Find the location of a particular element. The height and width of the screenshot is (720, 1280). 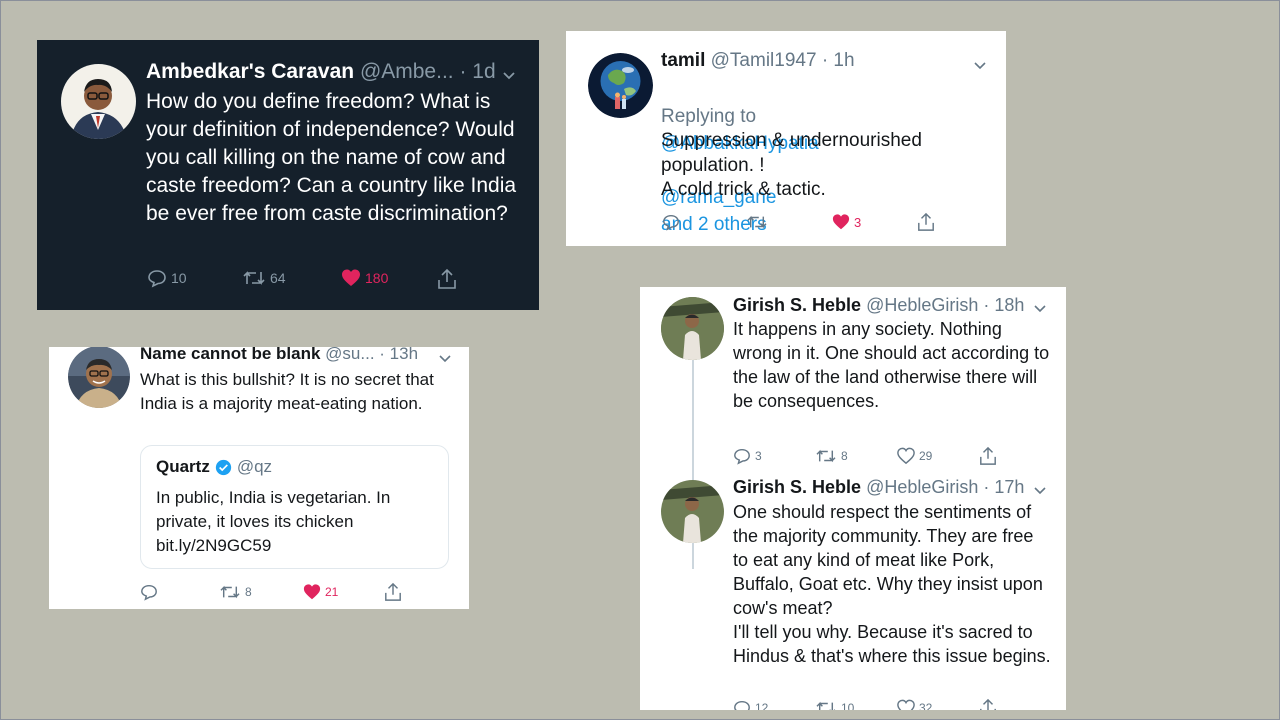

tweet-time: · 1d is located at coordinates (477, 71).